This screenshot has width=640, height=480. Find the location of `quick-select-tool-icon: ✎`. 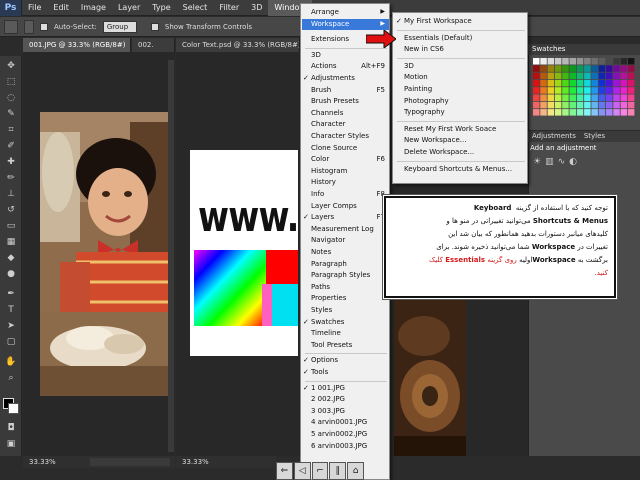

quick-select-tool-icon: ✎ is located at coordinates (11, 114).